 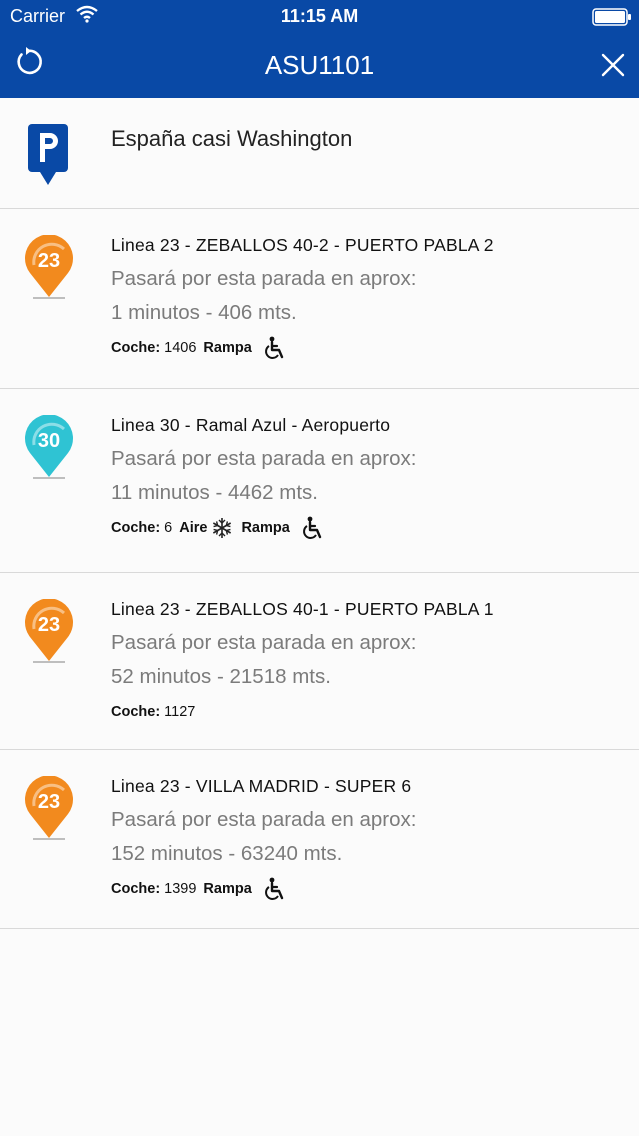 I want to click on air-conditioning-icon, so click(x=222, y=528).